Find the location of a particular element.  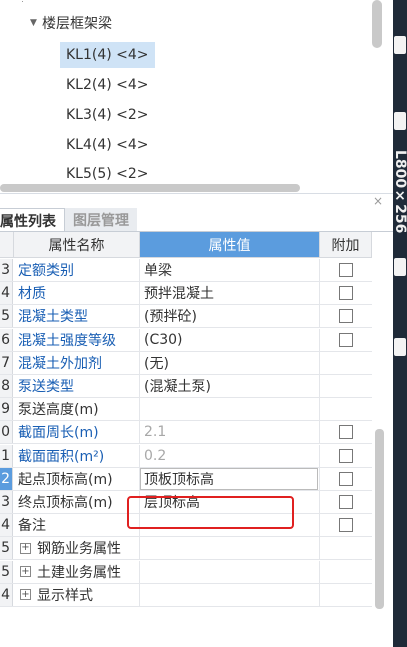

property-row: 3 定额类别 单梁 is located at coordinates (186, 270).